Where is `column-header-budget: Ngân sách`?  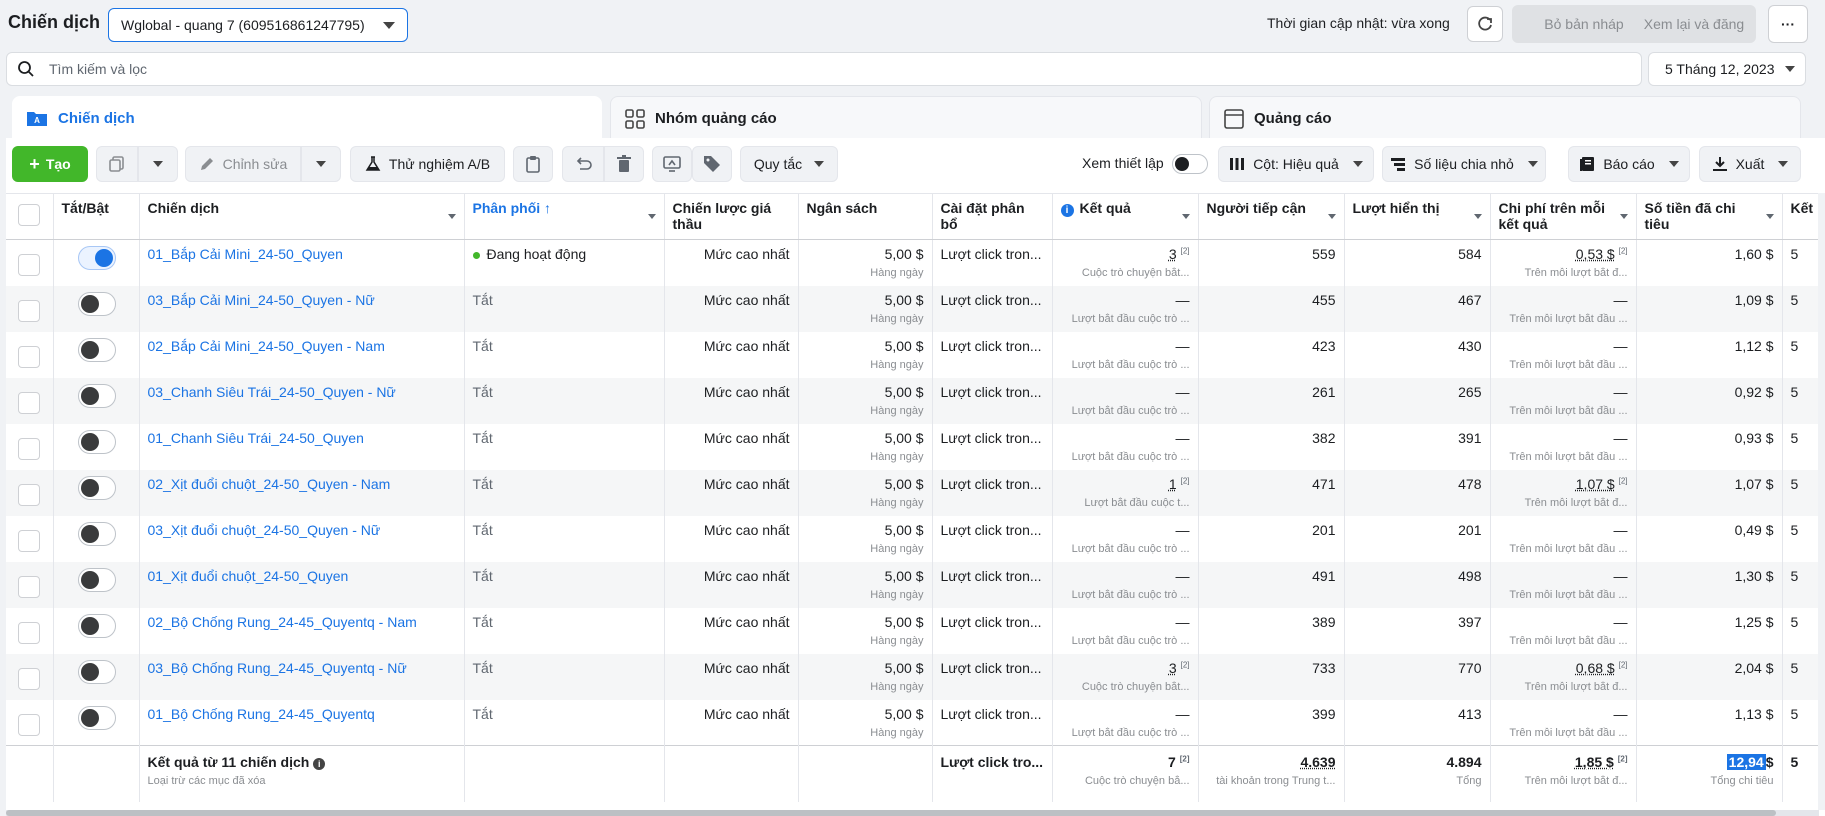
column-header-budget: Ngân sách is located at coordinates (865, 216).